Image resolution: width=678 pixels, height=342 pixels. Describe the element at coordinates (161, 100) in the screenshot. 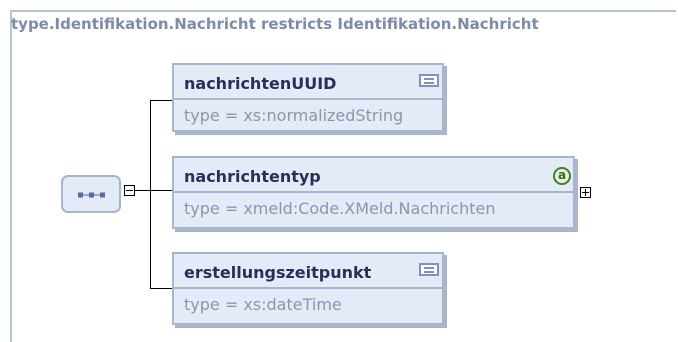

I see `branch-to-nachrichtenUUID` at that location.